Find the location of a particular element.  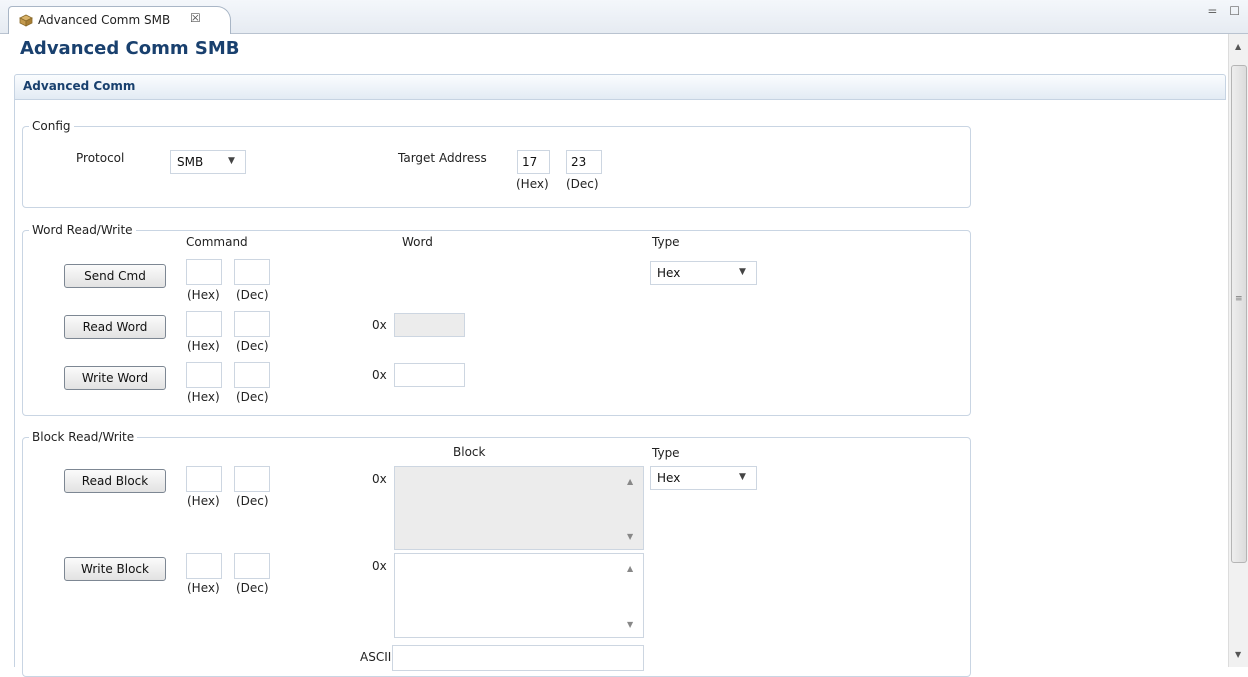

editor-tab-bar: Advanced Comm SMB ☒ = ☐ is located at coordinates (624, 17).